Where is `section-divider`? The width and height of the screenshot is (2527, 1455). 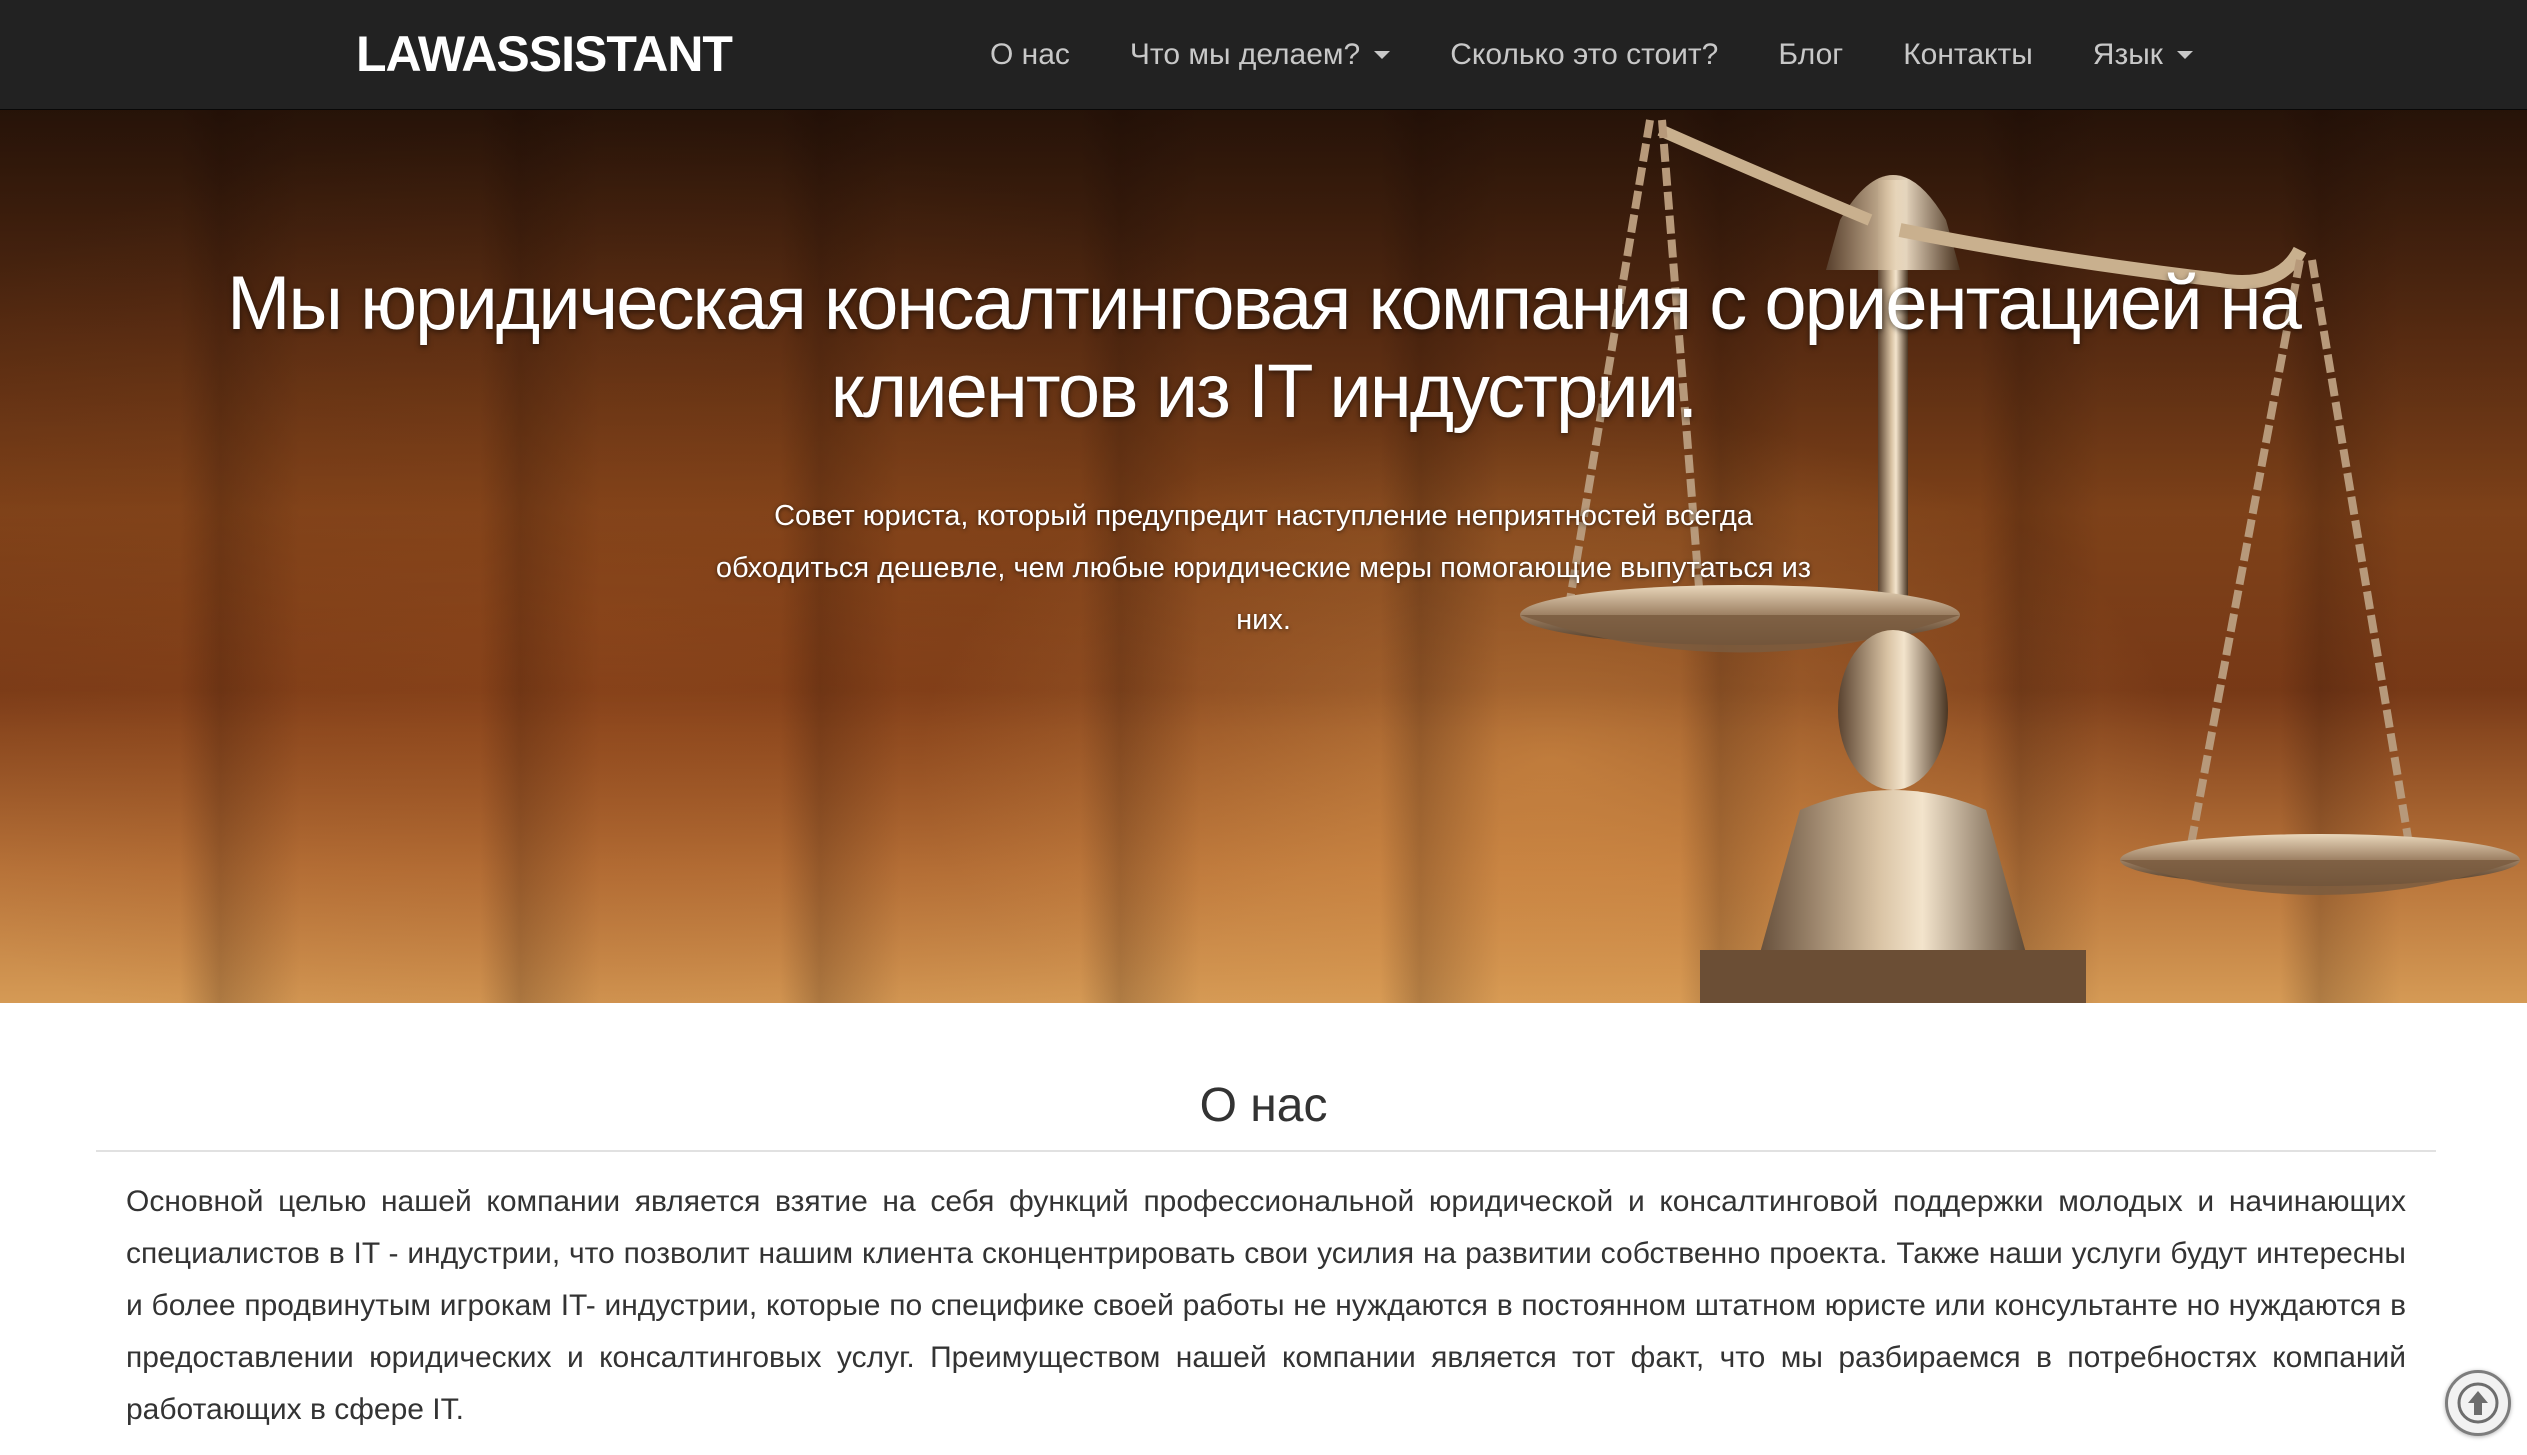
section-divider is located at coordinates (1266, 1151).